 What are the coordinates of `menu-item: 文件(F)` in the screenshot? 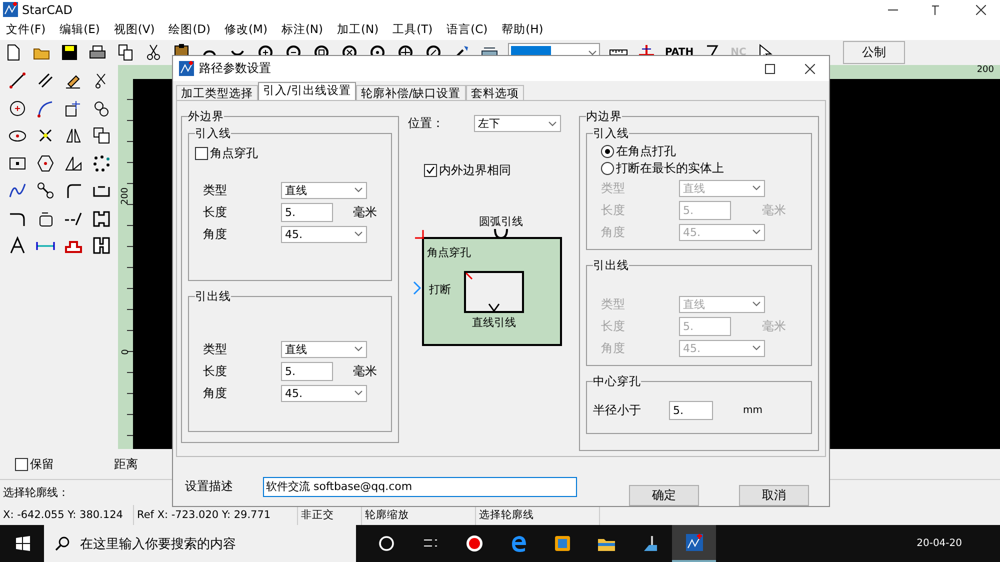 It's located at (26, 30).